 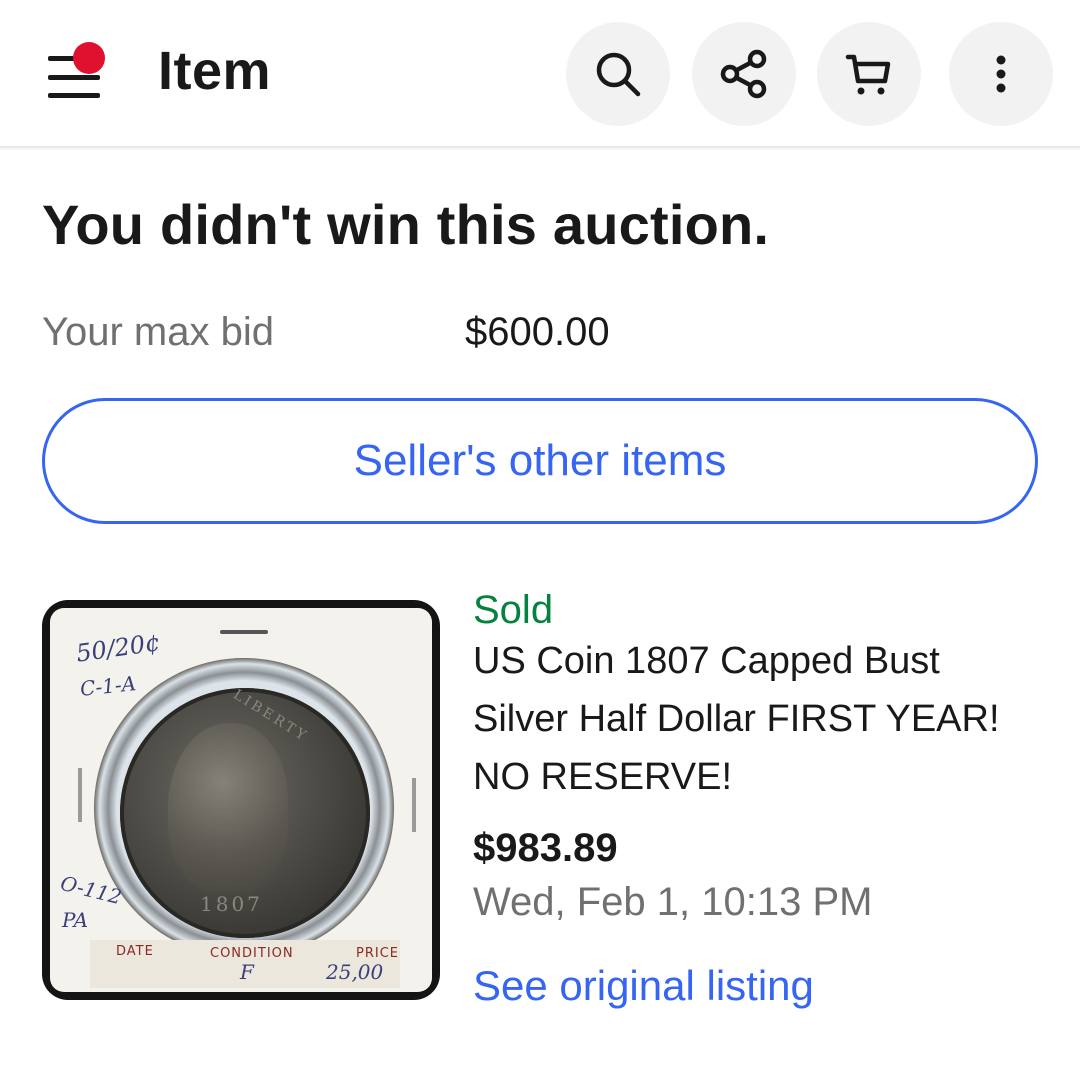 I want to click on seller-other-items-button: Seller's other items, so click(x=540, y=461).